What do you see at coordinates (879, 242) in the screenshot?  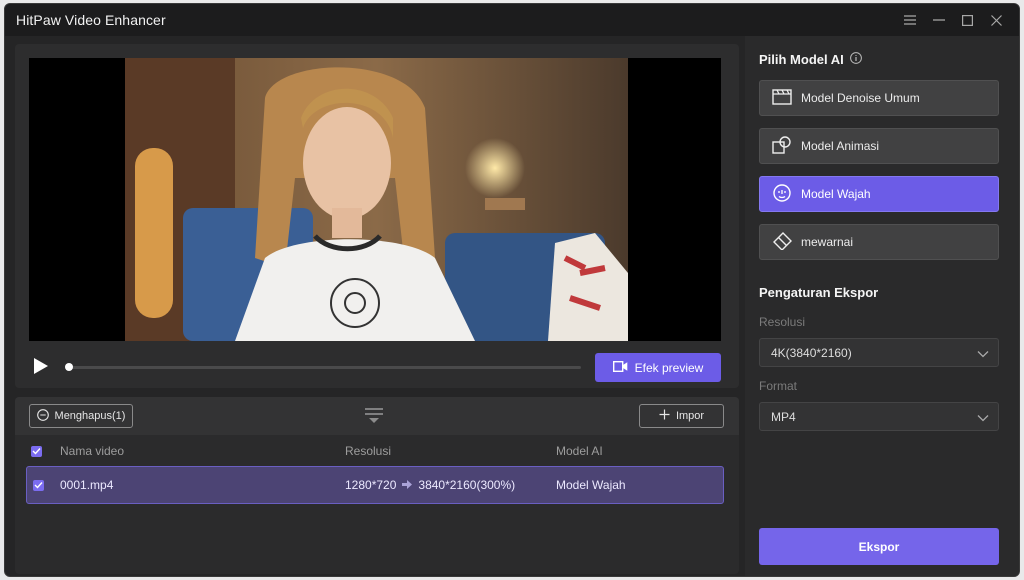 I see `model-colorize-button: mewarnai` at bounding box center [879, 242].